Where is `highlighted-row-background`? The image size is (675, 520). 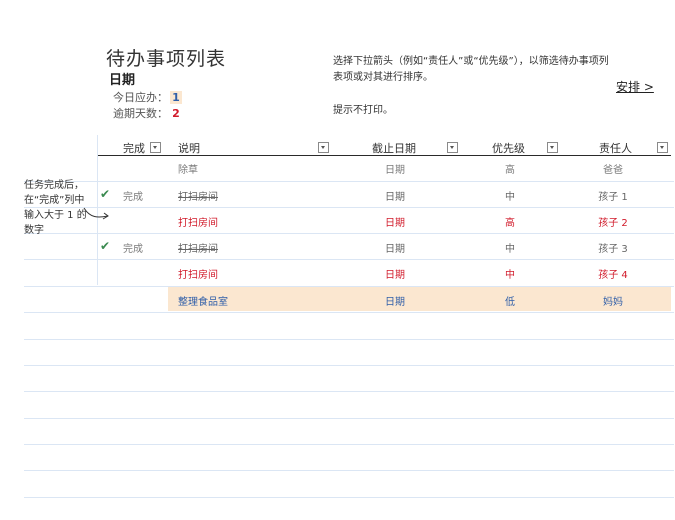 highlighted-row-background is located at coordinates (419, 299).